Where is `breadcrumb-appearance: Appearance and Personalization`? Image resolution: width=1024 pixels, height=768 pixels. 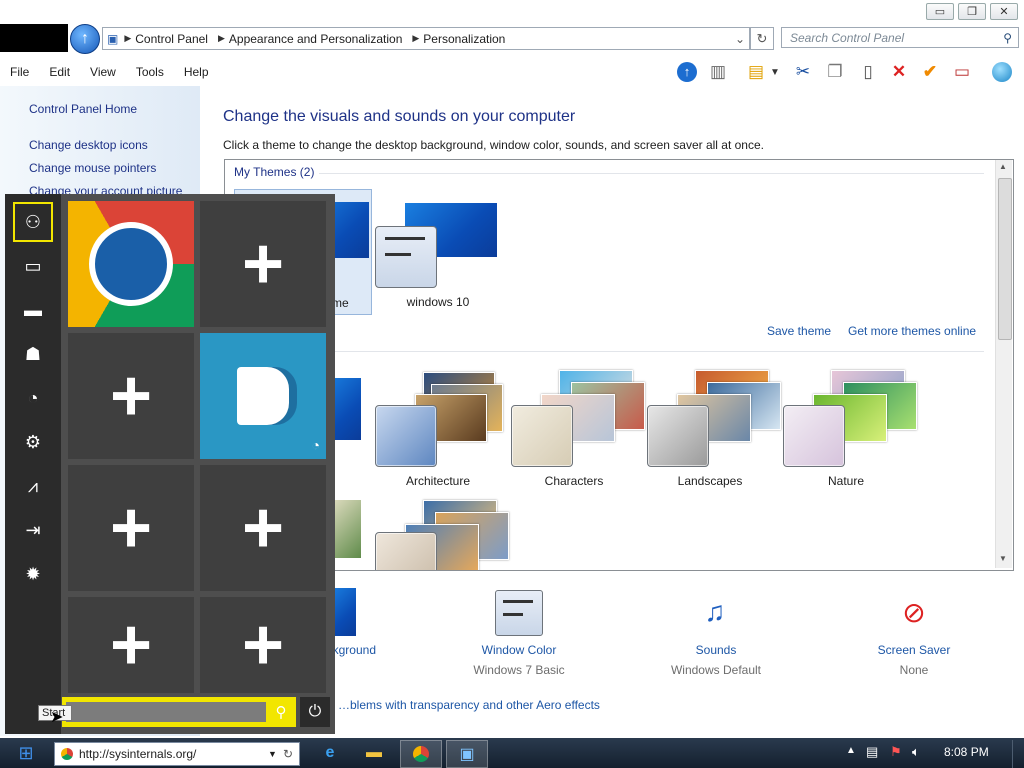
breadcrumb-appearance: Appearance and Personalization is located at coordinates (315, 39).